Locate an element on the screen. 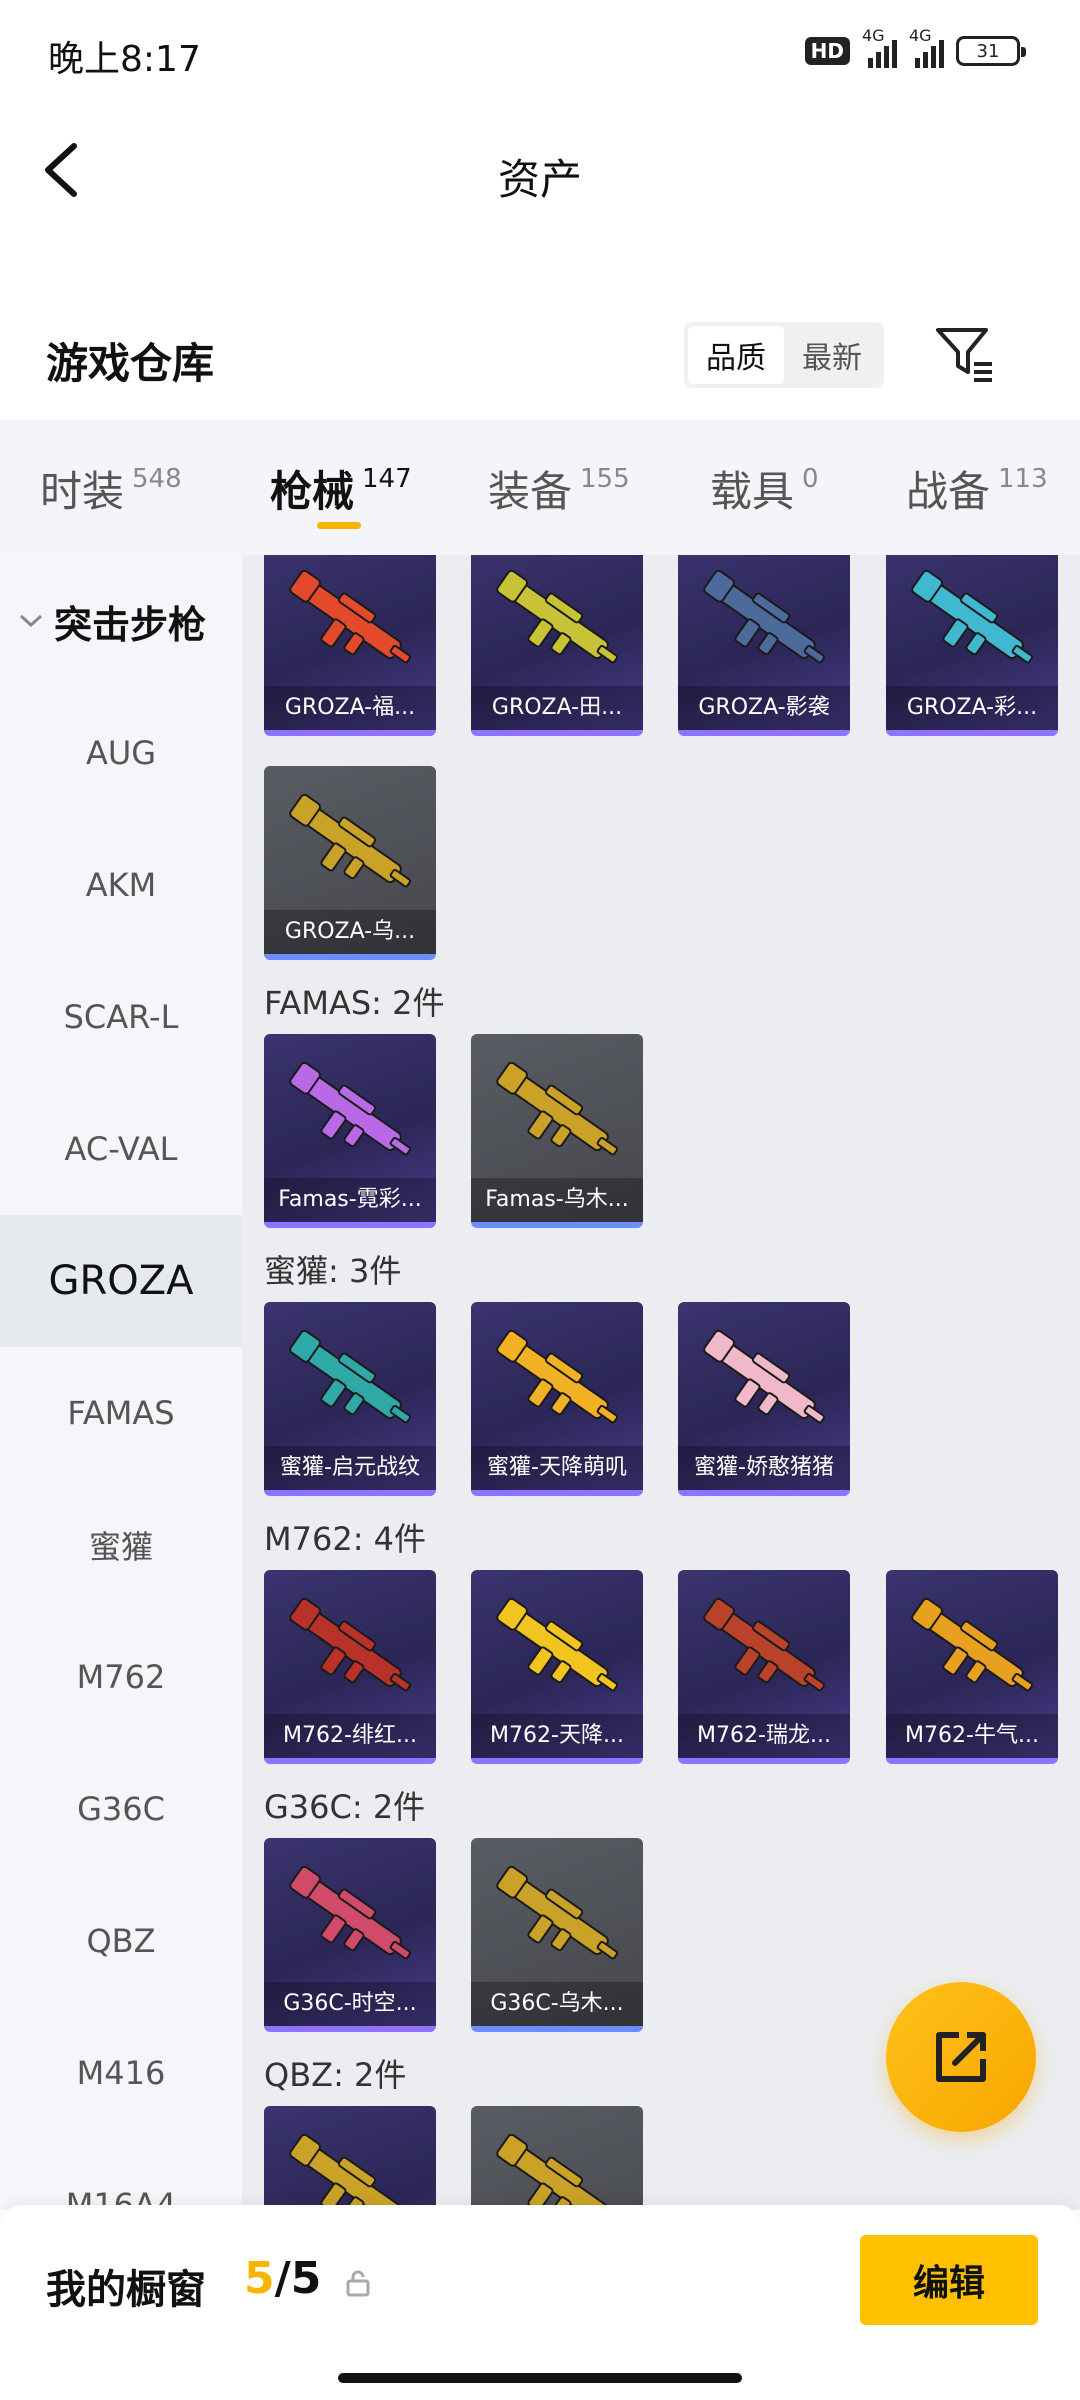 This screenshot has height=2400, width=1080. sidebar-item-famas: FAMAS is located at coordinates (121, 1413).